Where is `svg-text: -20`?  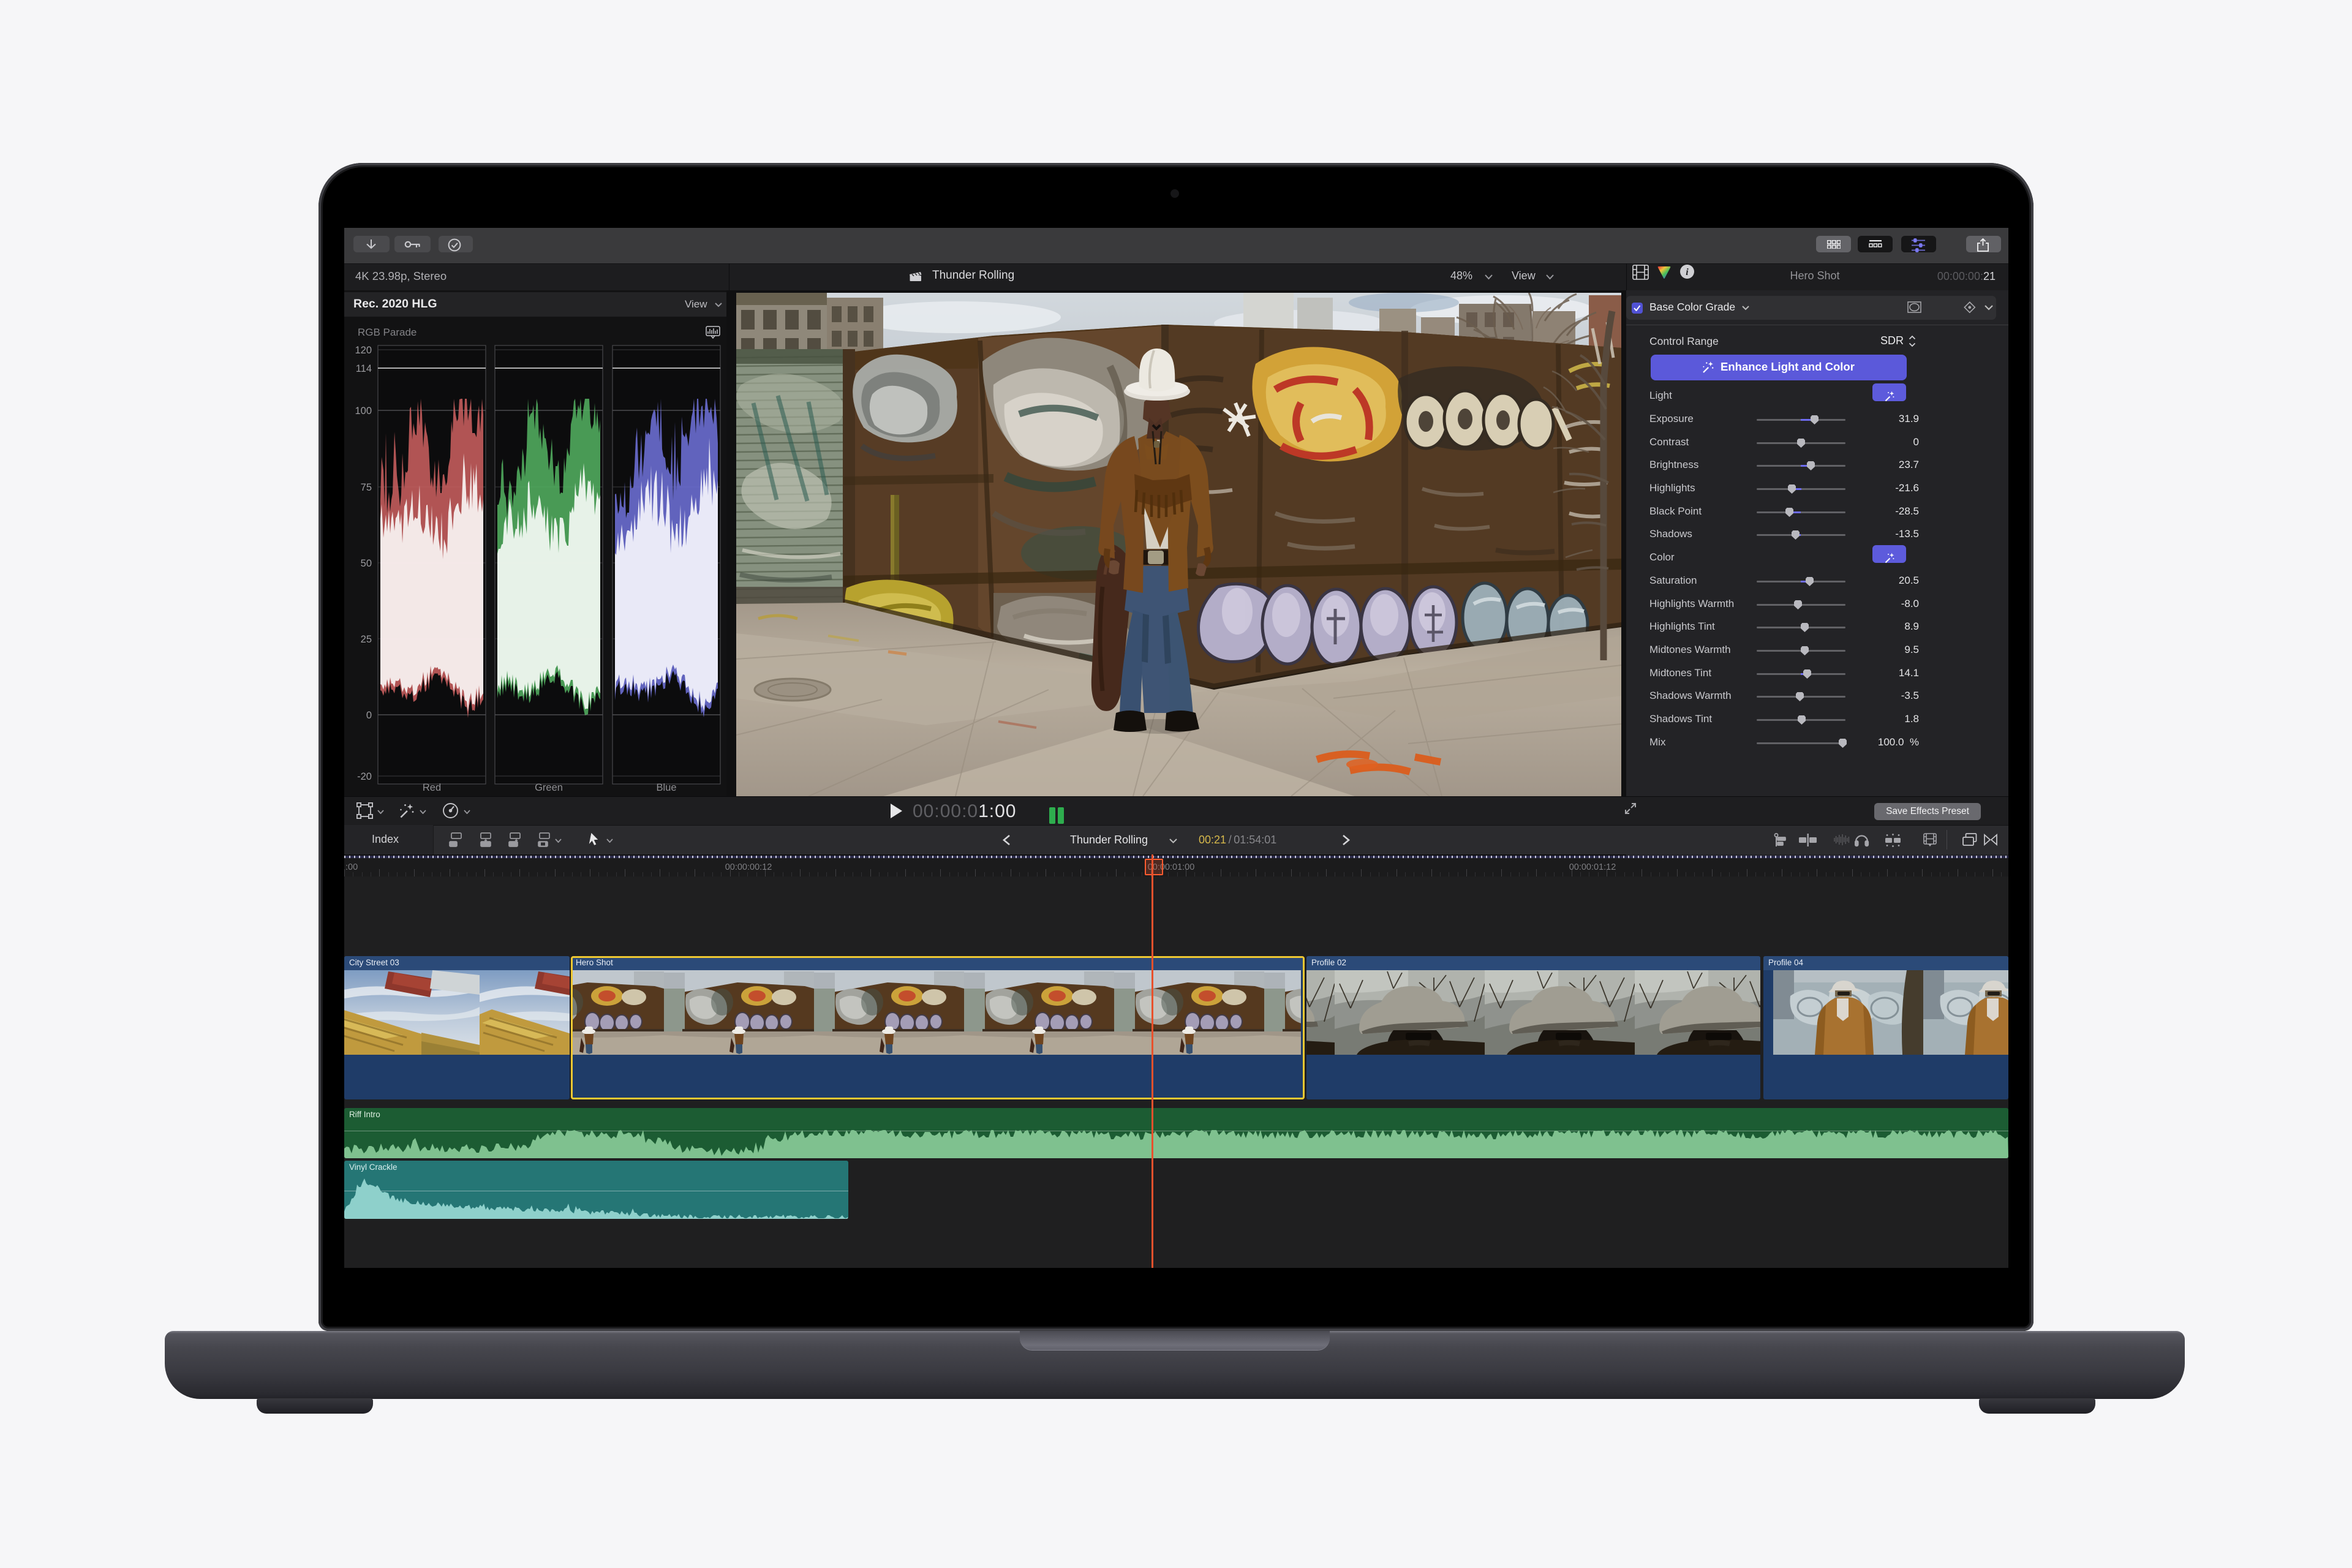
svg-text: -20 is located at coordinates (364, 777).